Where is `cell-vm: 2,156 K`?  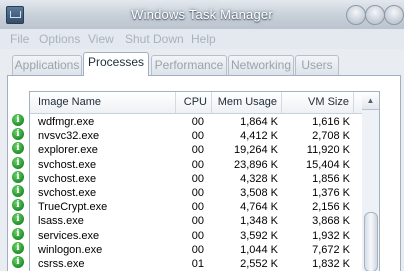
cell-vm: 2,156 K is located at coordinates (331, 207).